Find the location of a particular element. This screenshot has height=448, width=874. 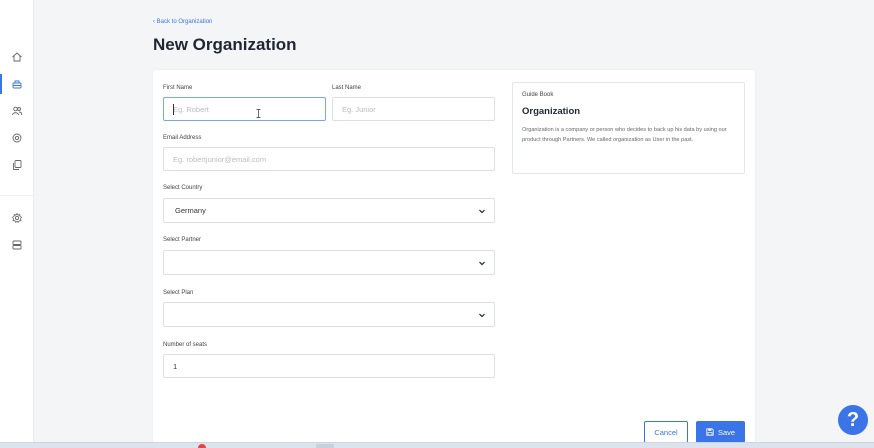

server-icon is located at coordinates (17, 245).